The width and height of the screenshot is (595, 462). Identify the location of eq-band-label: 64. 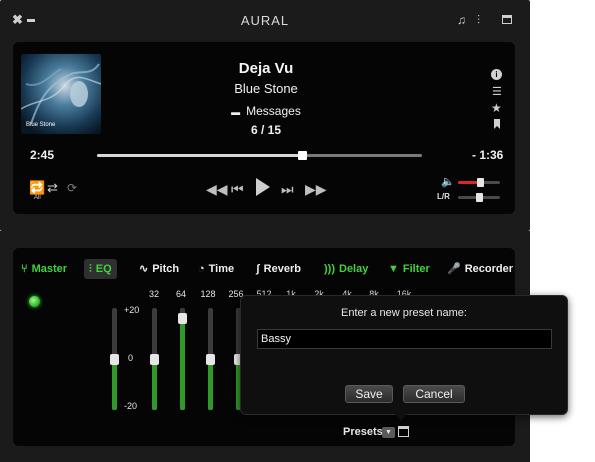
(180, 294).